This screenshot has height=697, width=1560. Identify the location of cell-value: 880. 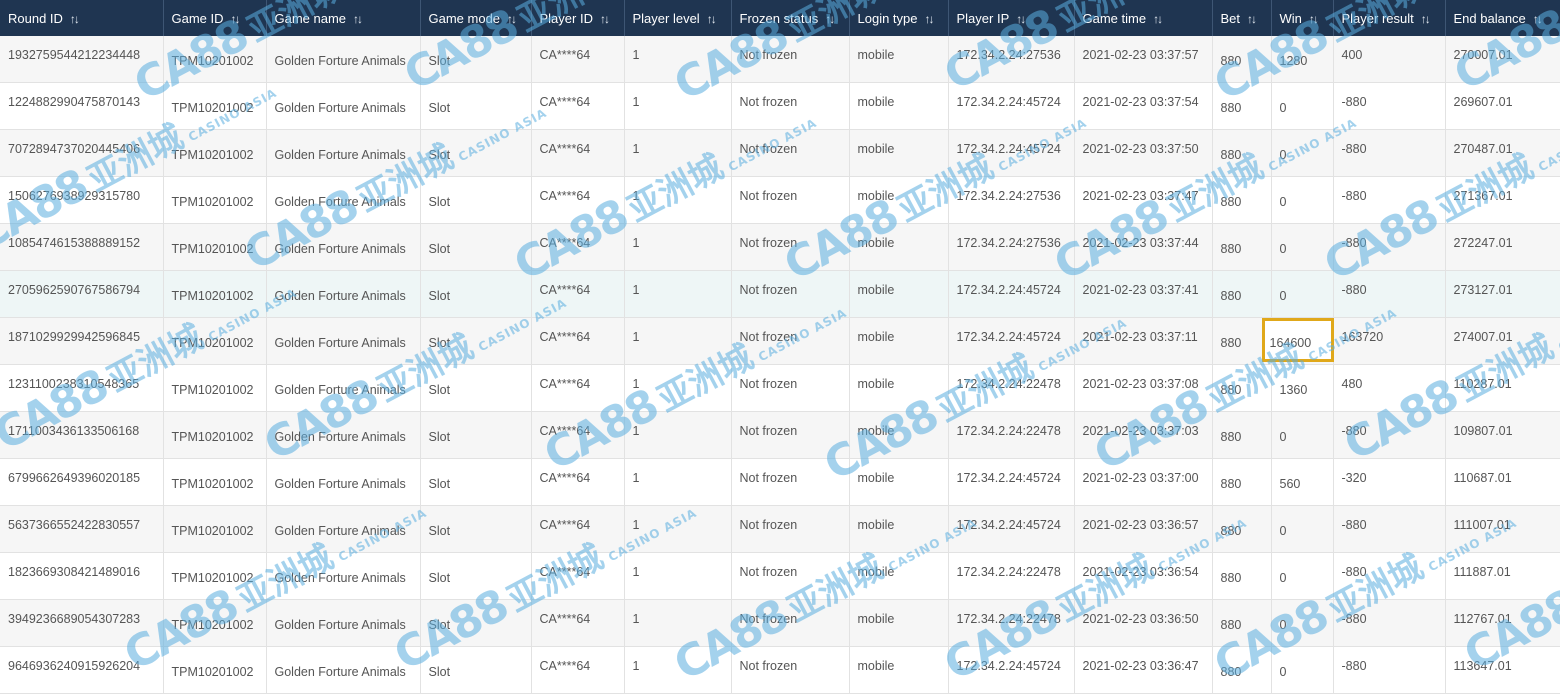
(1231, 202).